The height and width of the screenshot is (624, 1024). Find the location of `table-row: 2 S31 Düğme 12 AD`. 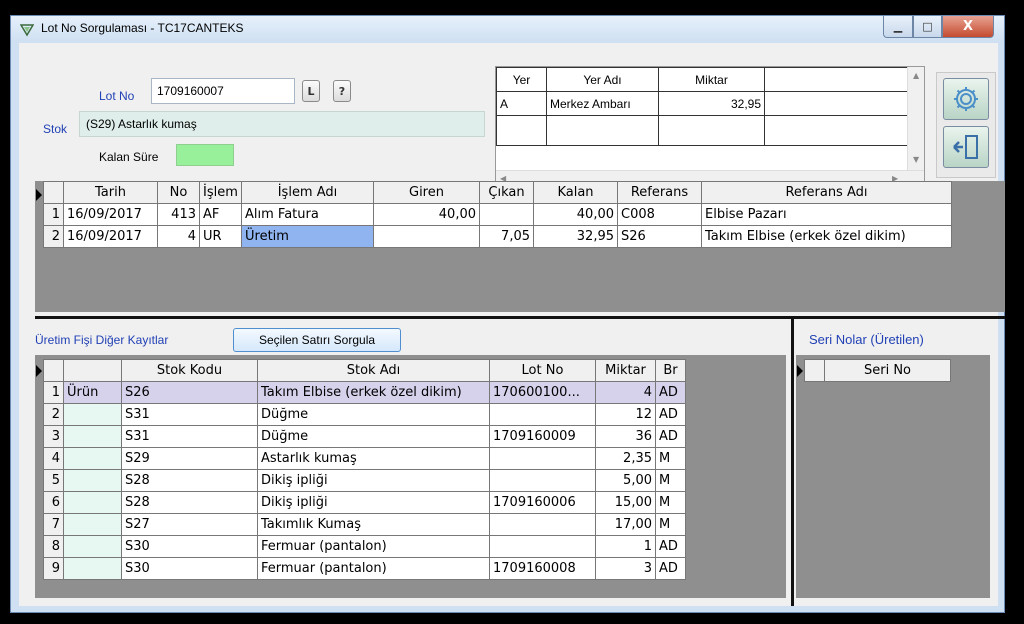

table-row: 2 S31 Düğme 12 AD is located at coordinates (364, 414).